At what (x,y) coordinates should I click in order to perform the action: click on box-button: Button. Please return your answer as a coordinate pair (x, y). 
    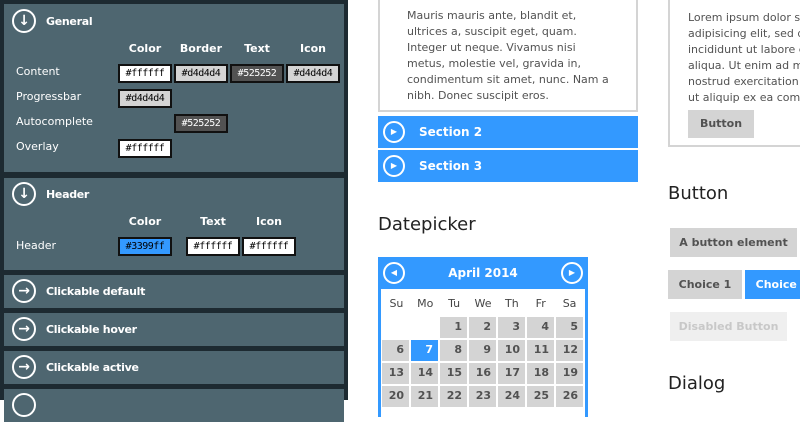
    Looking at the image, I should click on (721, 124).